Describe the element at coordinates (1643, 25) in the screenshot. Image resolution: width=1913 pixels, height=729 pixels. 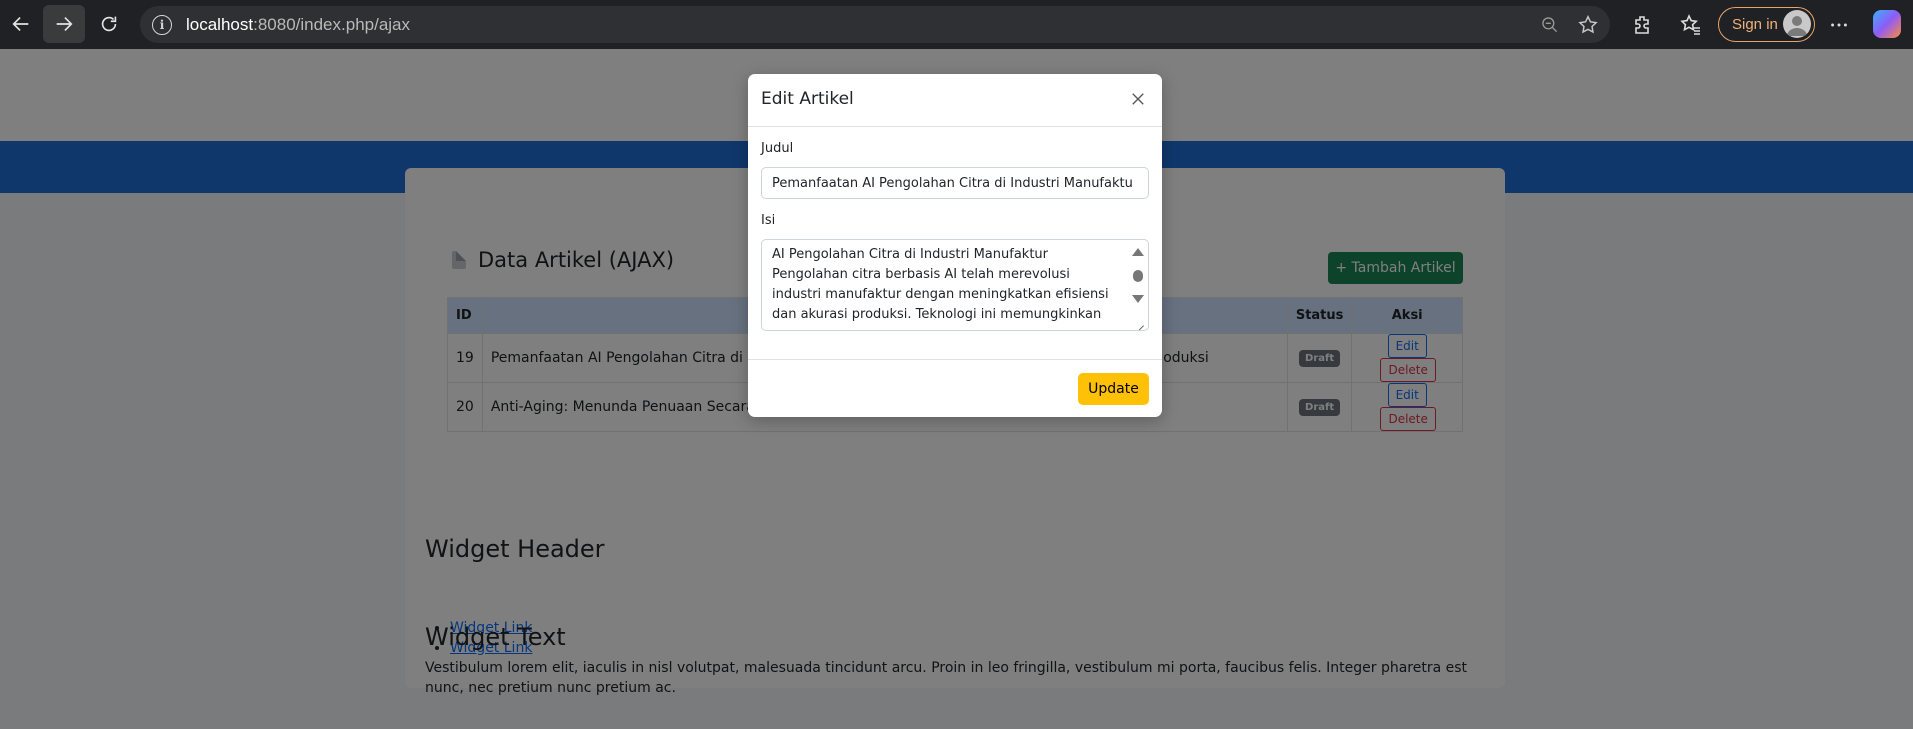
I see `extensions-icon` at that location.